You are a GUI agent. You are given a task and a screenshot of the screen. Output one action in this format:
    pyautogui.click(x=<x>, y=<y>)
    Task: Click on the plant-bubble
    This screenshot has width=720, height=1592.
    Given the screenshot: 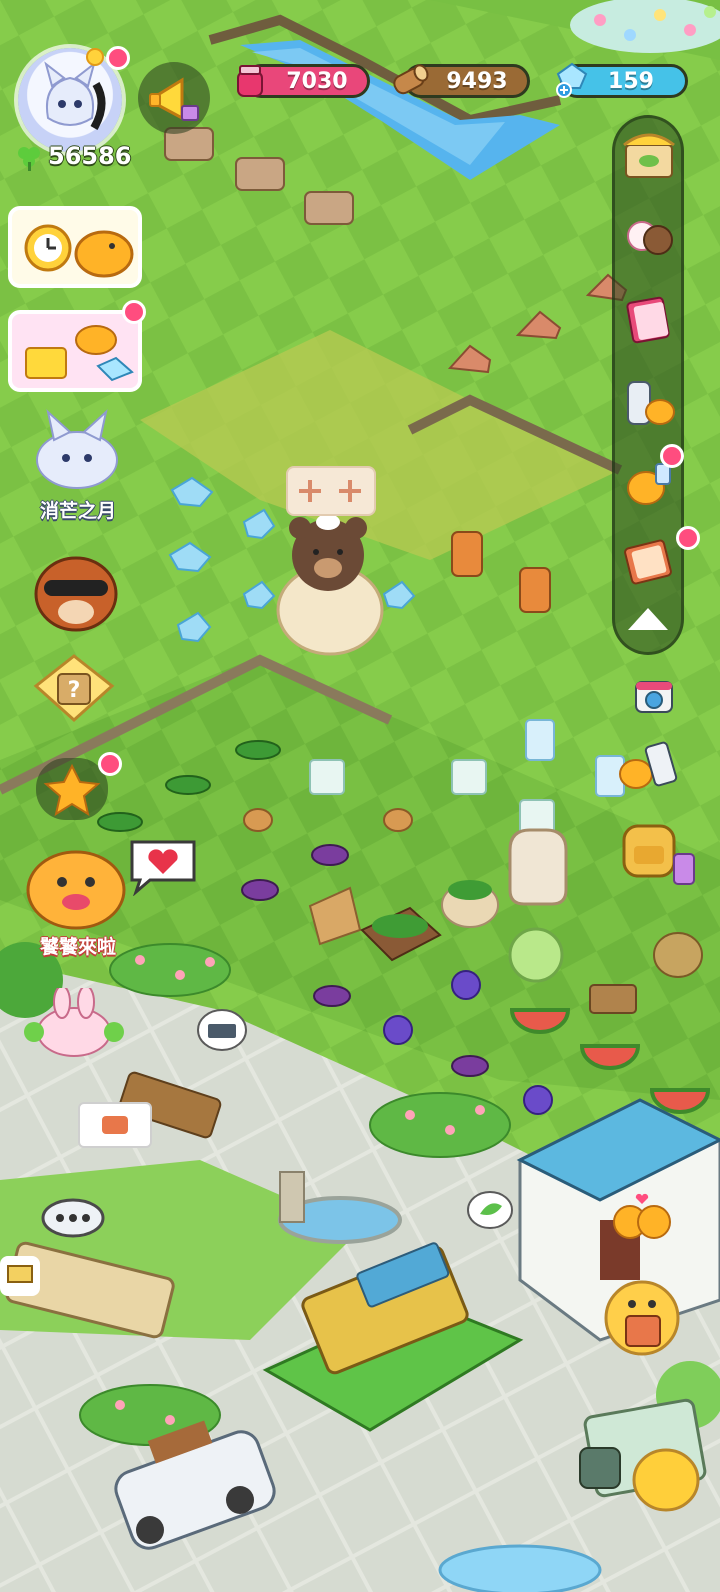 What is the action you would take?
    pyautogui.click(x=490, y=1212)
    